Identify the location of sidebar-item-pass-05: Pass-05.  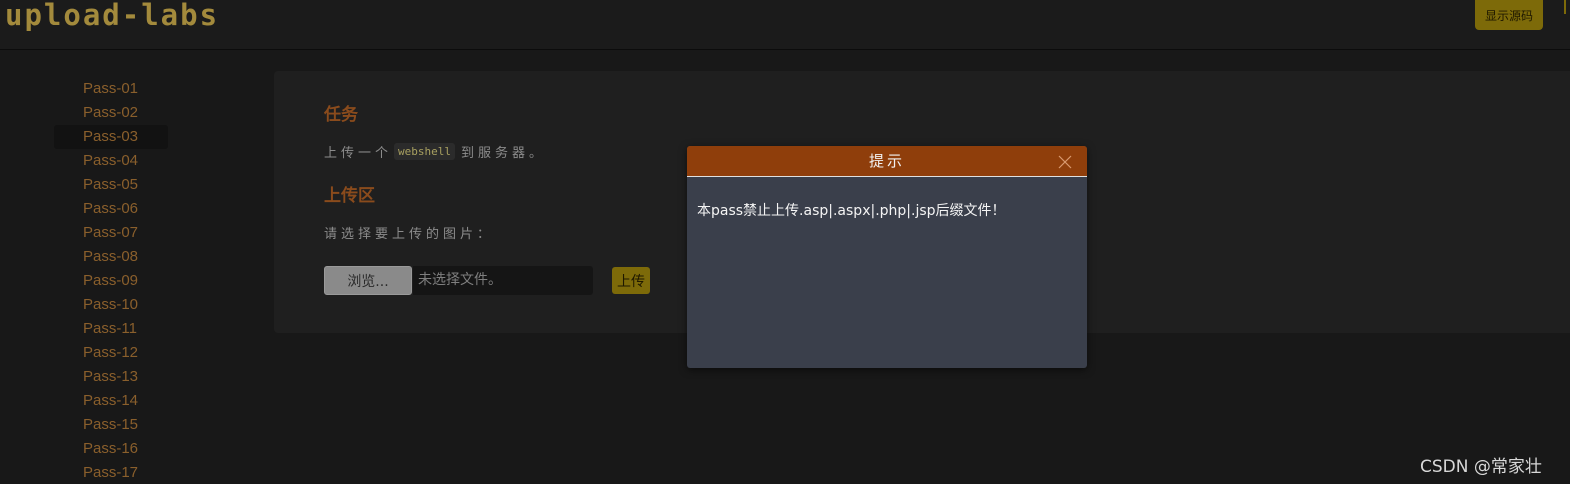
(111, 185).